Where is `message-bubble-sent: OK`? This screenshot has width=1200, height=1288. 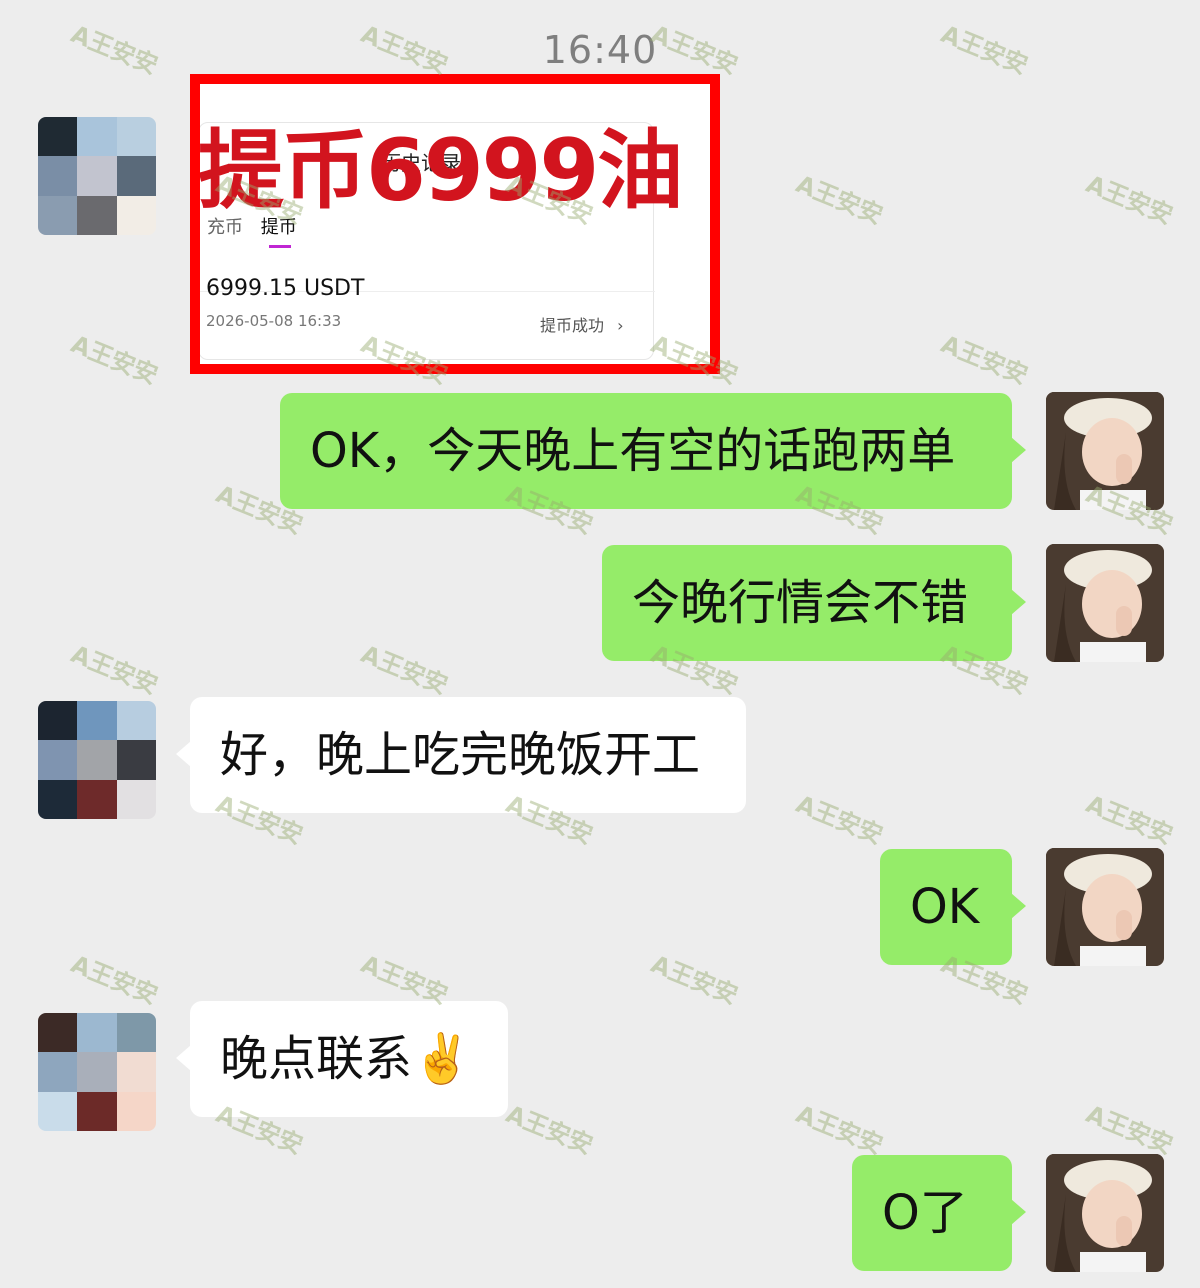
message-bubble-sent: OK is located at coordinates (953, 907).